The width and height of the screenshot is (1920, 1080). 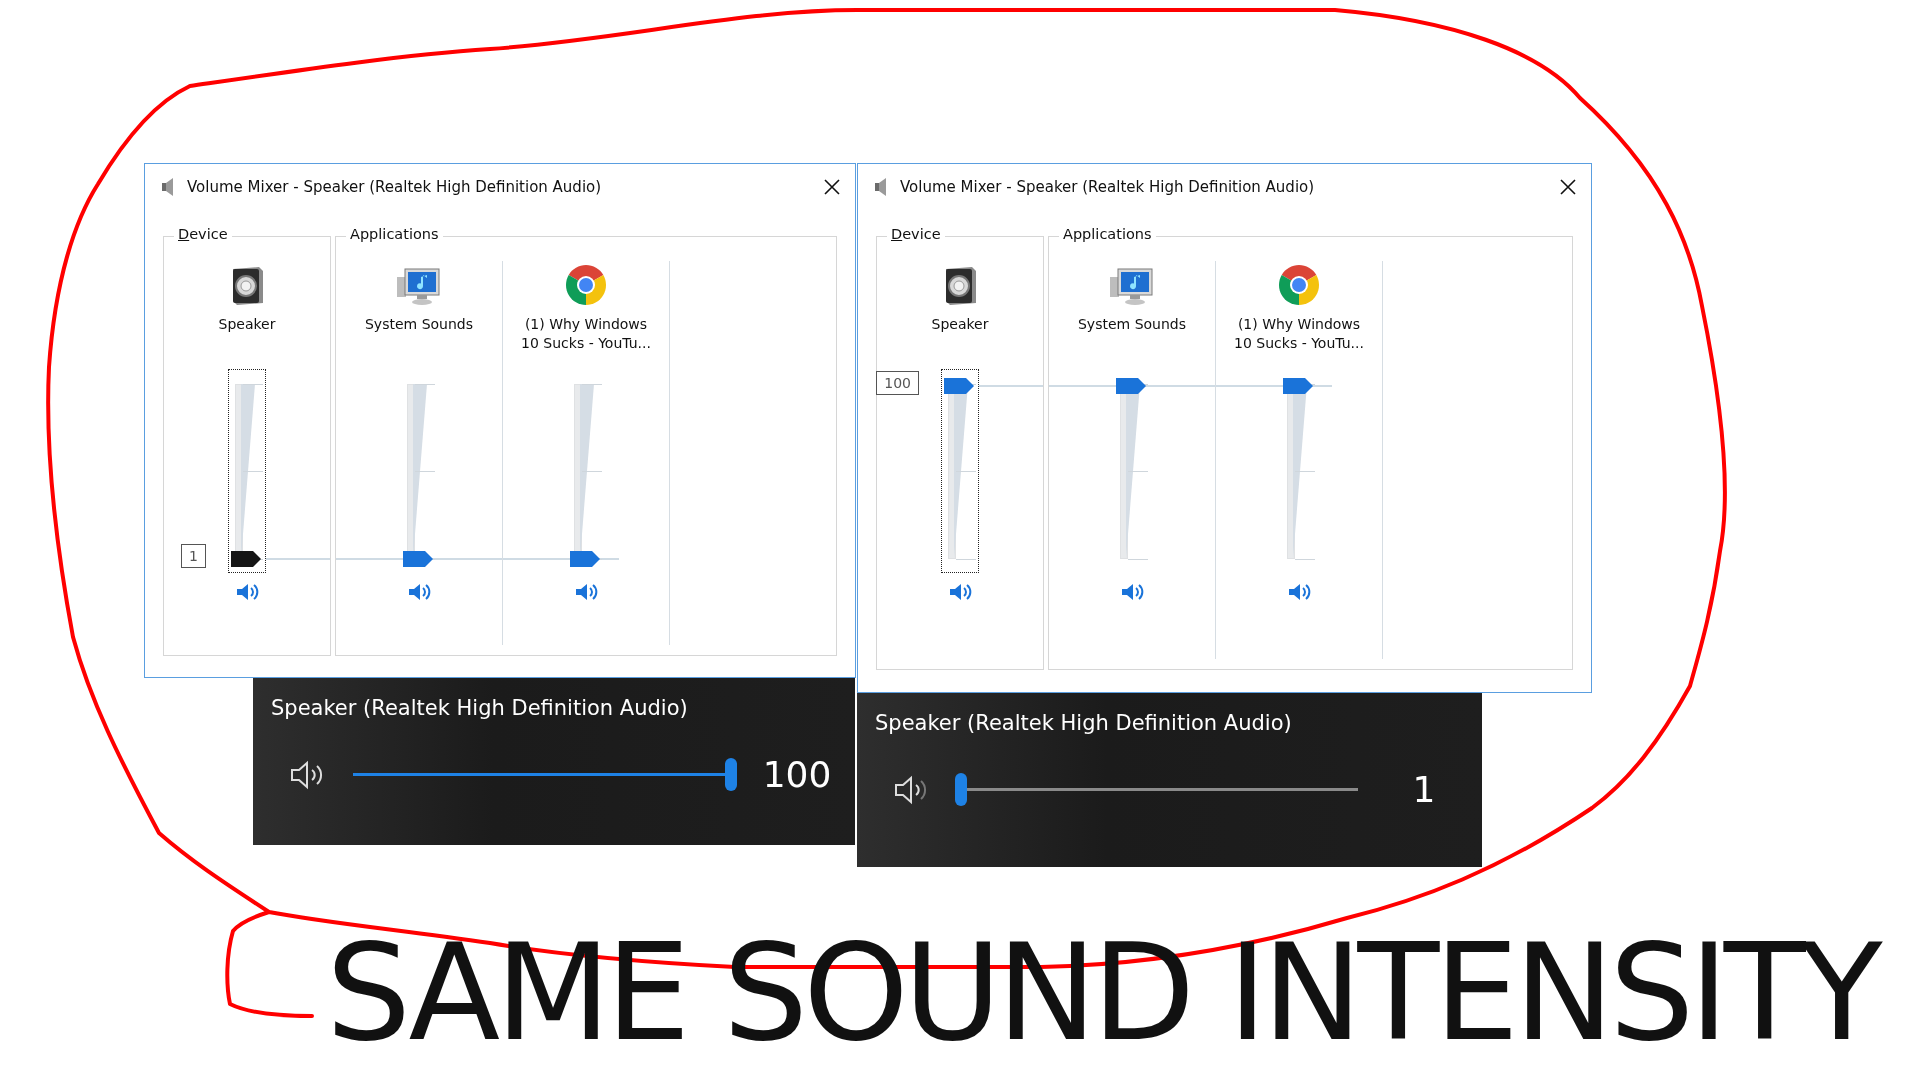 I want to click on volume-value: 100, so click(x=797, y=774).